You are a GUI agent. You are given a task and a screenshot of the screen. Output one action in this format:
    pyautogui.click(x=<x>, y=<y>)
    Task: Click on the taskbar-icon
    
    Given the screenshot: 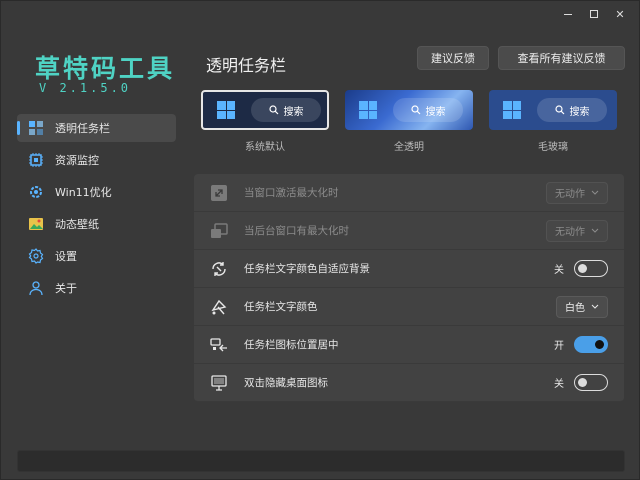 What is the action you would take?
    pyautogui.click(x=36, y=128)
    